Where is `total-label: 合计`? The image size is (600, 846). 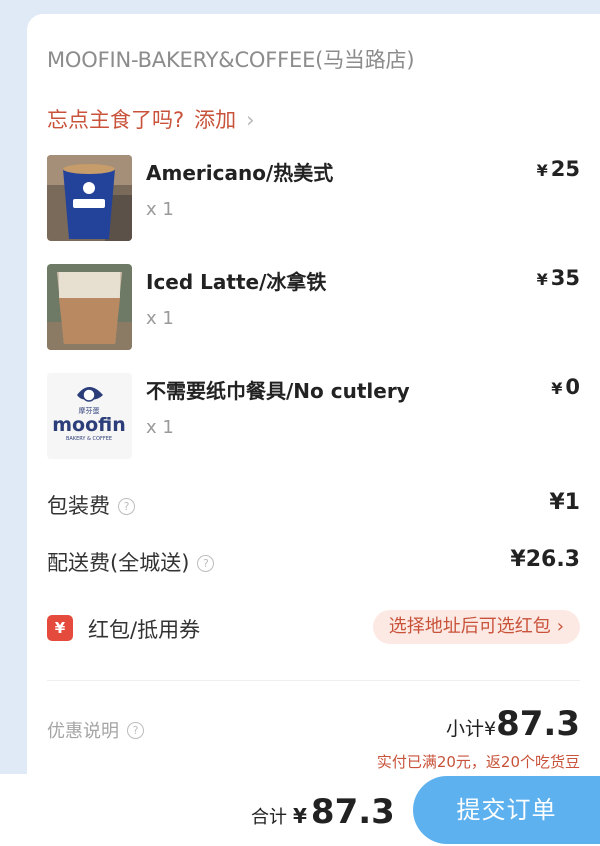 total-label: 合计 is located at coordinates (269, 817).